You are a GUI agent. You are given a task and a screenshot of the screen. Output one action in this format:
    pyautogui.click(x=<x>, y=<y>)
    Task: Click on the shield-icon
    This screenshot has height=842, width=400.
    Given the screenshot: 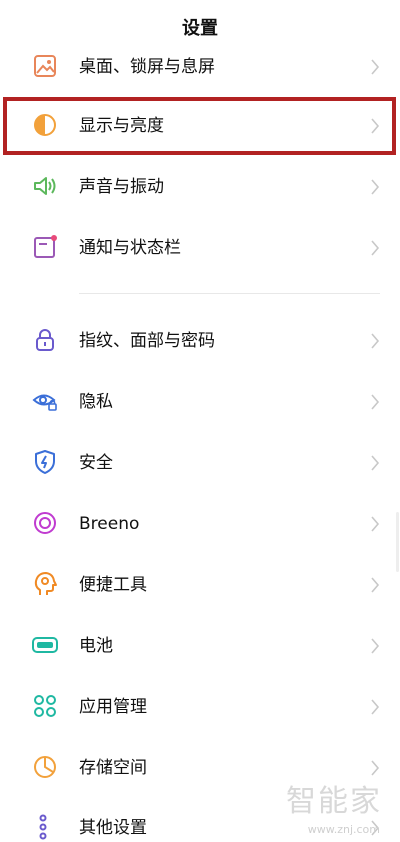 What is the action you would take?
    pyautogui.click(x=45, y=462)
    